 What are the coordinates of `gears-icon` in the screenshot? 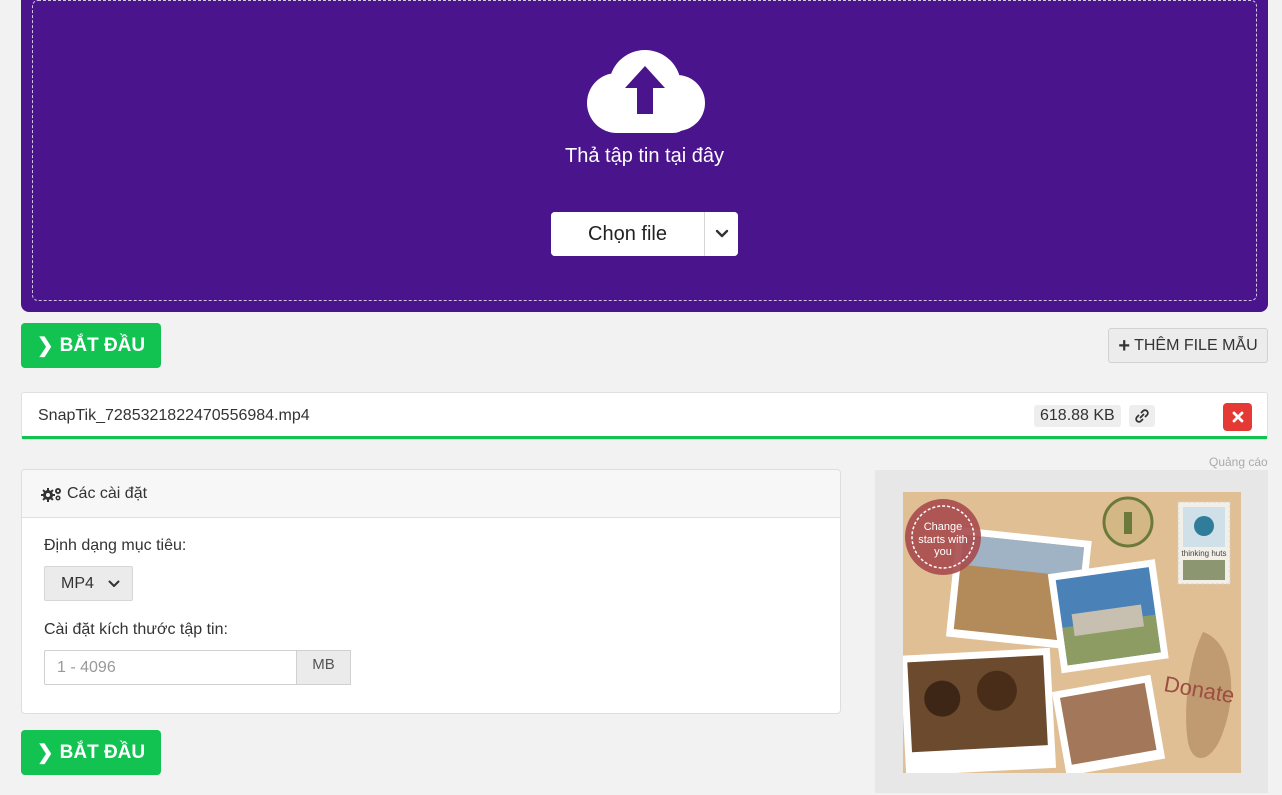 It's located at (51, 494).